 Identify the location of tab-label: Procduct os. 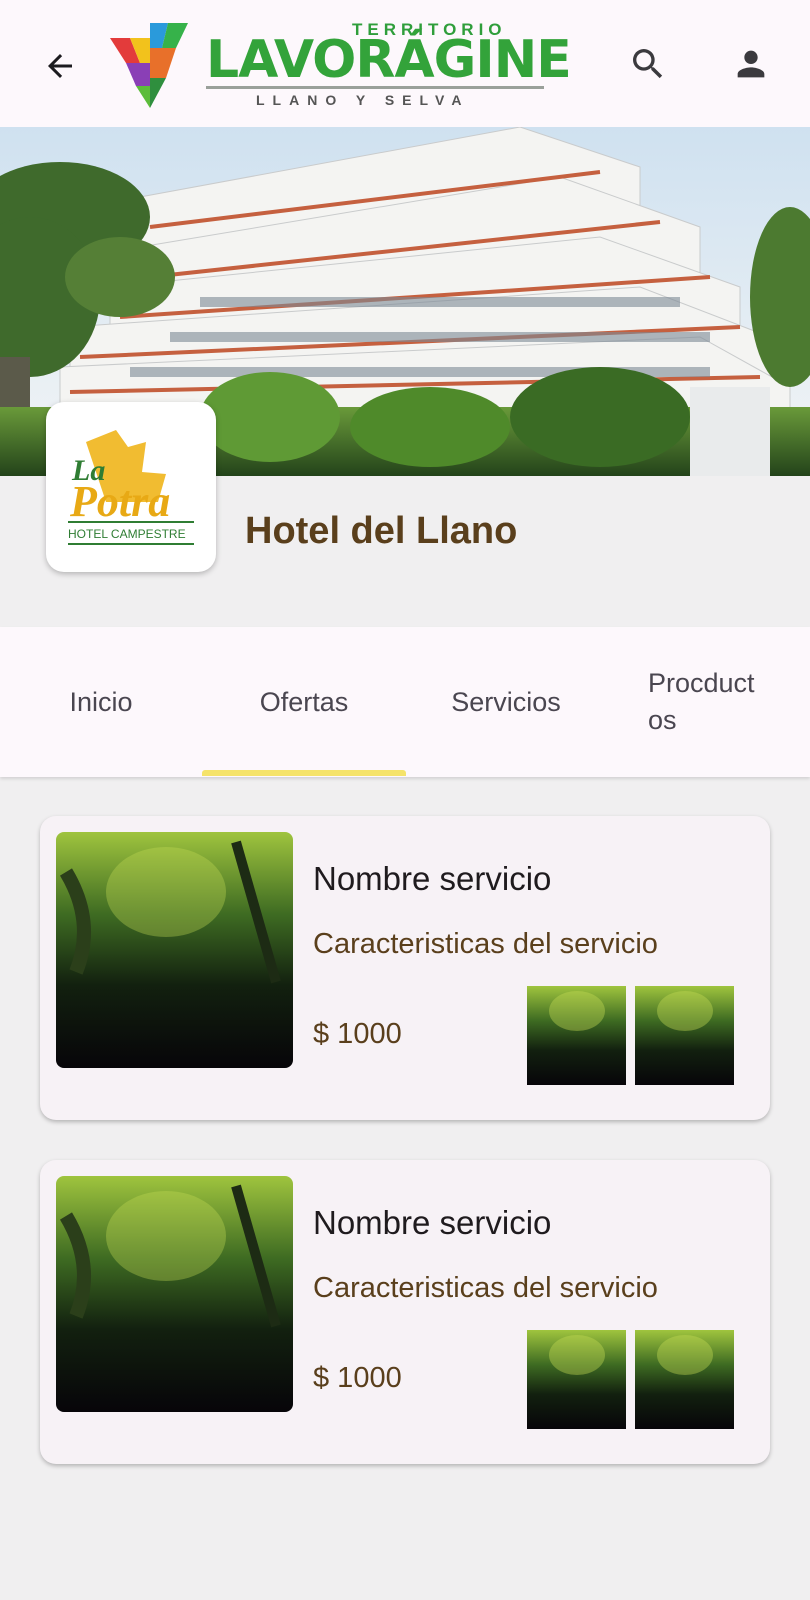
(701, 701).